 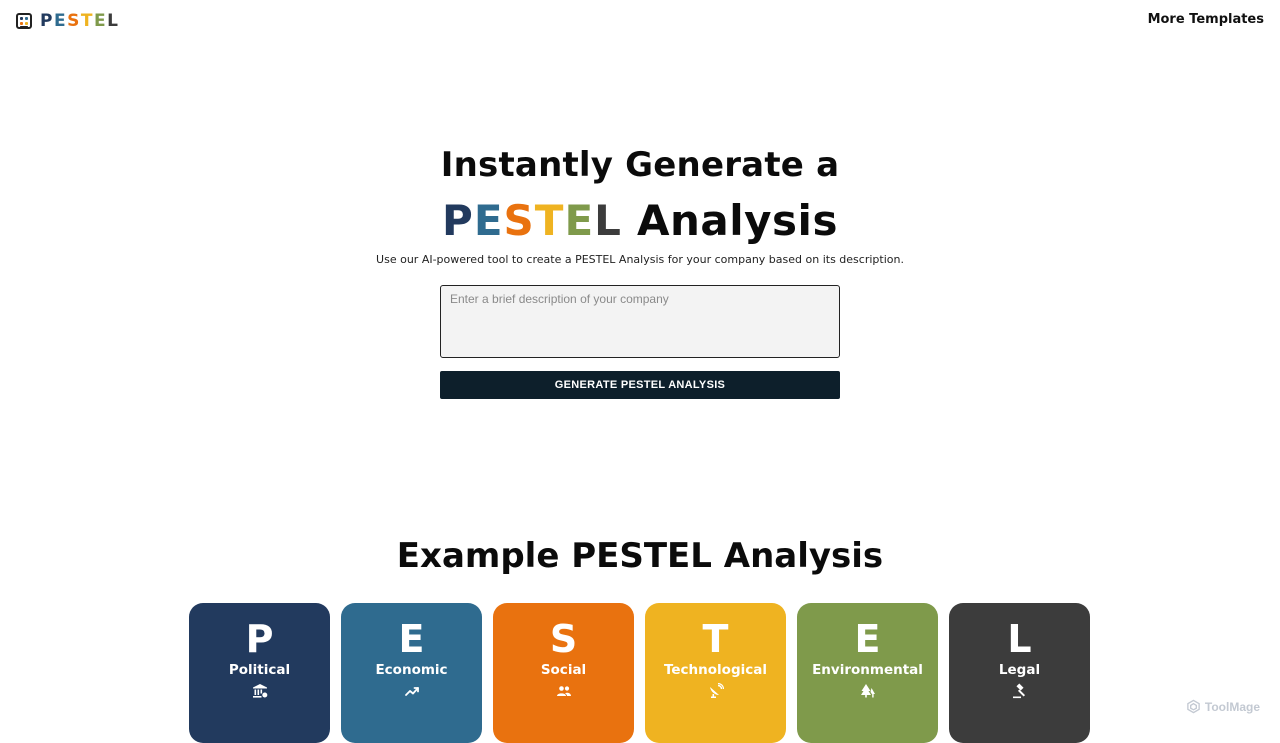 I want to click on people-icon, so click(x=563, y=692).